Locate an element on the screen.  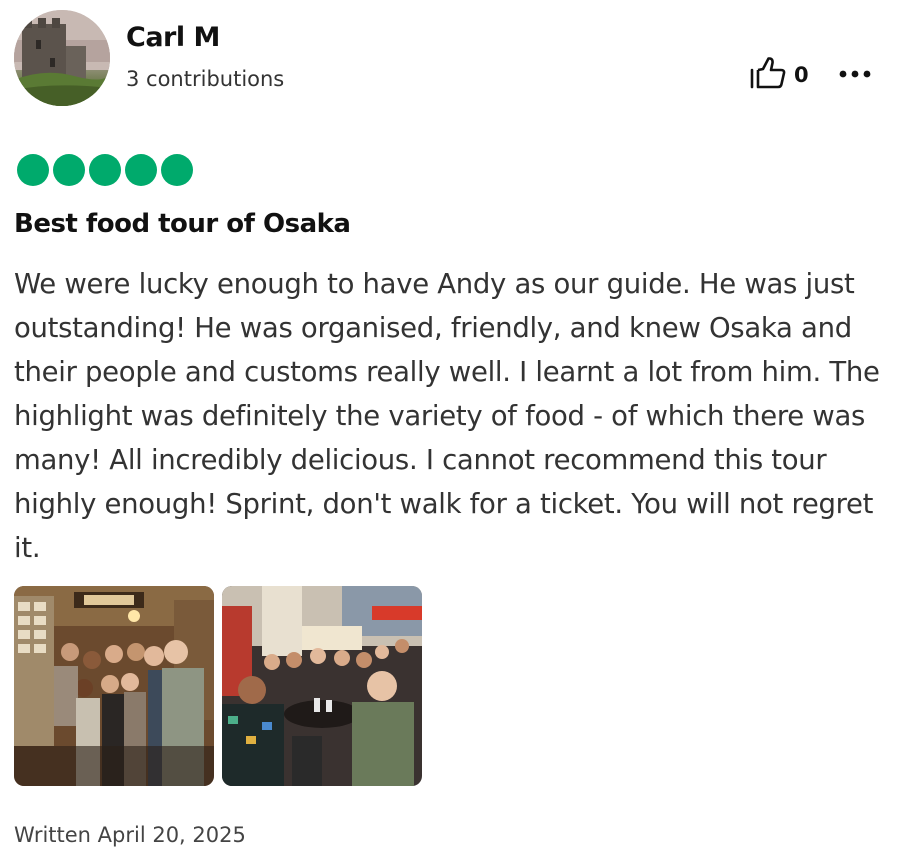
reviewer-name: Carl M is located at coordinates (173, 37).